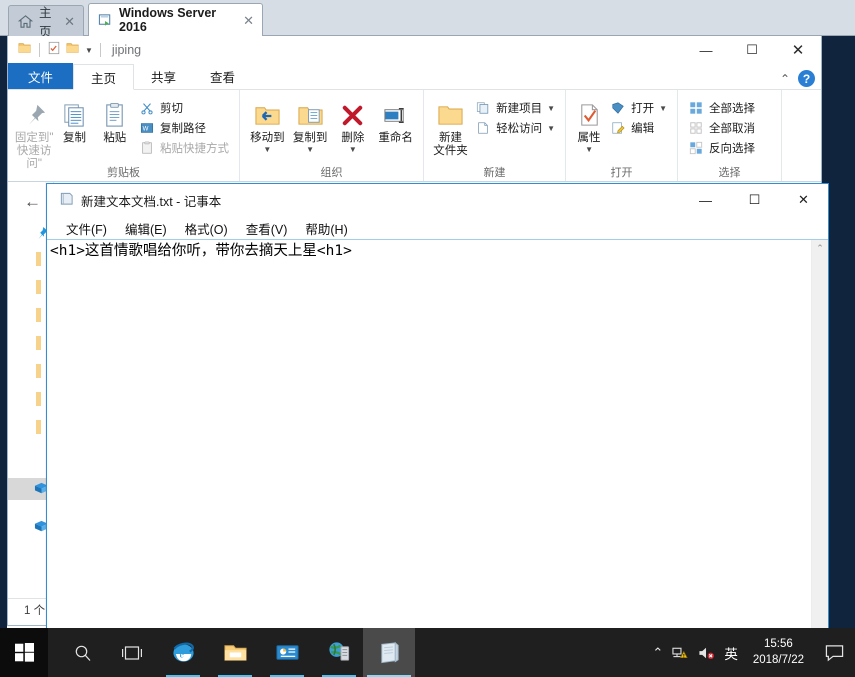 This screenshot has width=855, height=677. Describe the element at coordinates (163, 76) in the screenshot. I see `ribbon-tab-share: 共享` at that location.